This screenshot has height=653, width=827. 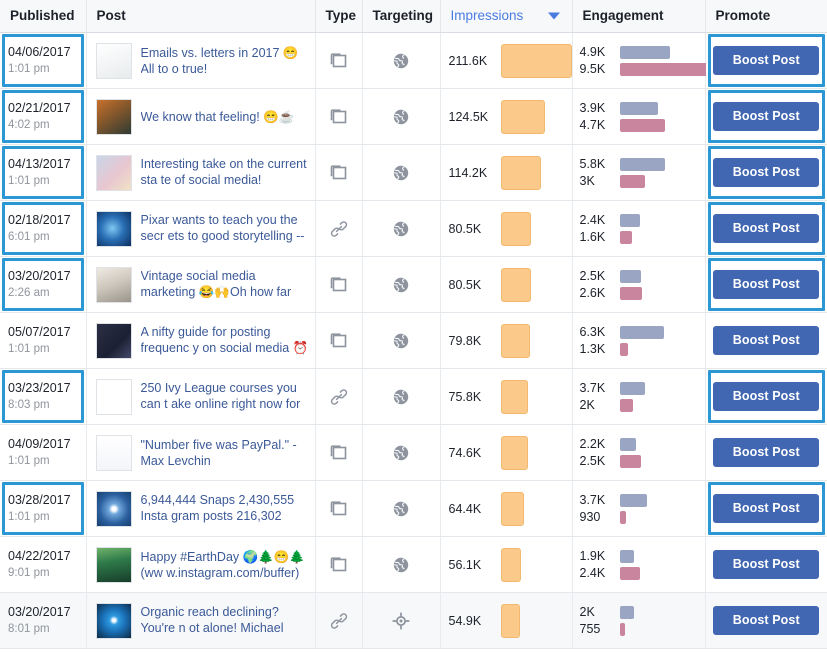 What do you see at coordinates (592, 275) in the screenshot?
I see `engagement-top-value: 2.5K` at bounding box center [592, 275].